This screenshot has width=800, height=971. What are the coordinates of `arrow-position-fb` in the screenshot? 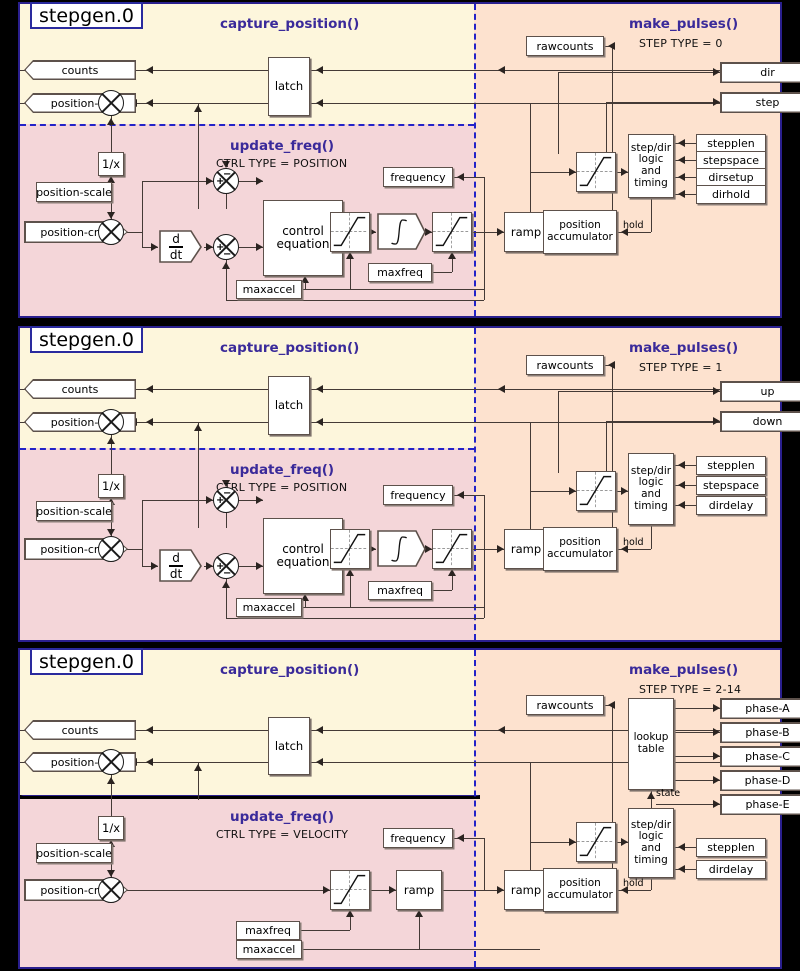 It's located at (149, 762).